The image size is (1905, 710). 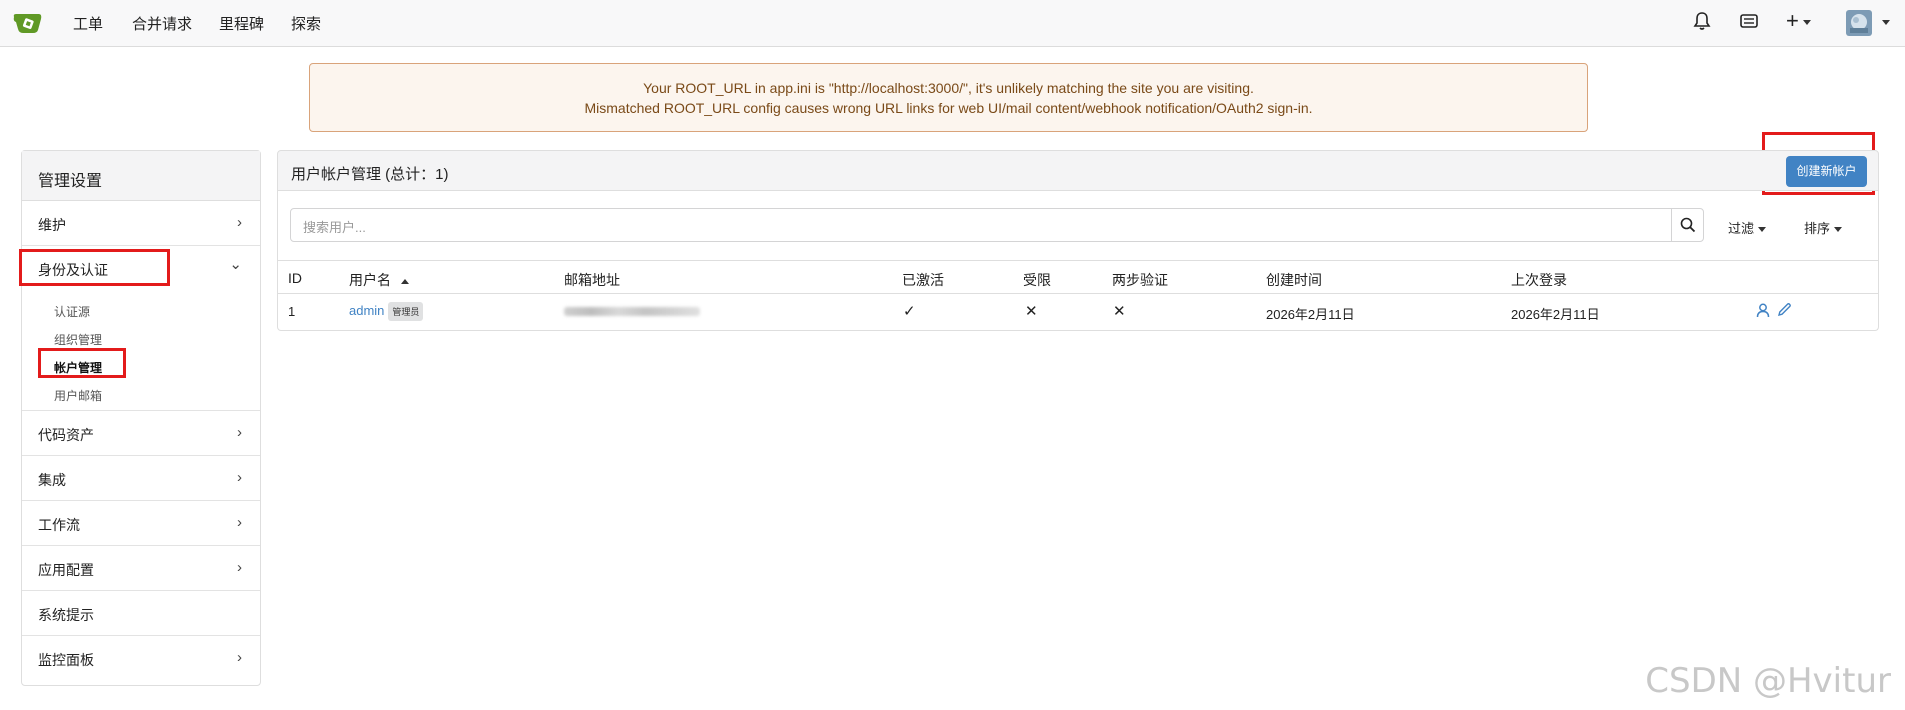 What do you see at coordinates (1768, 681) in the screenshot?
I see `watermark: CSDN @Hvitur` at bounding box center [1768, 681].